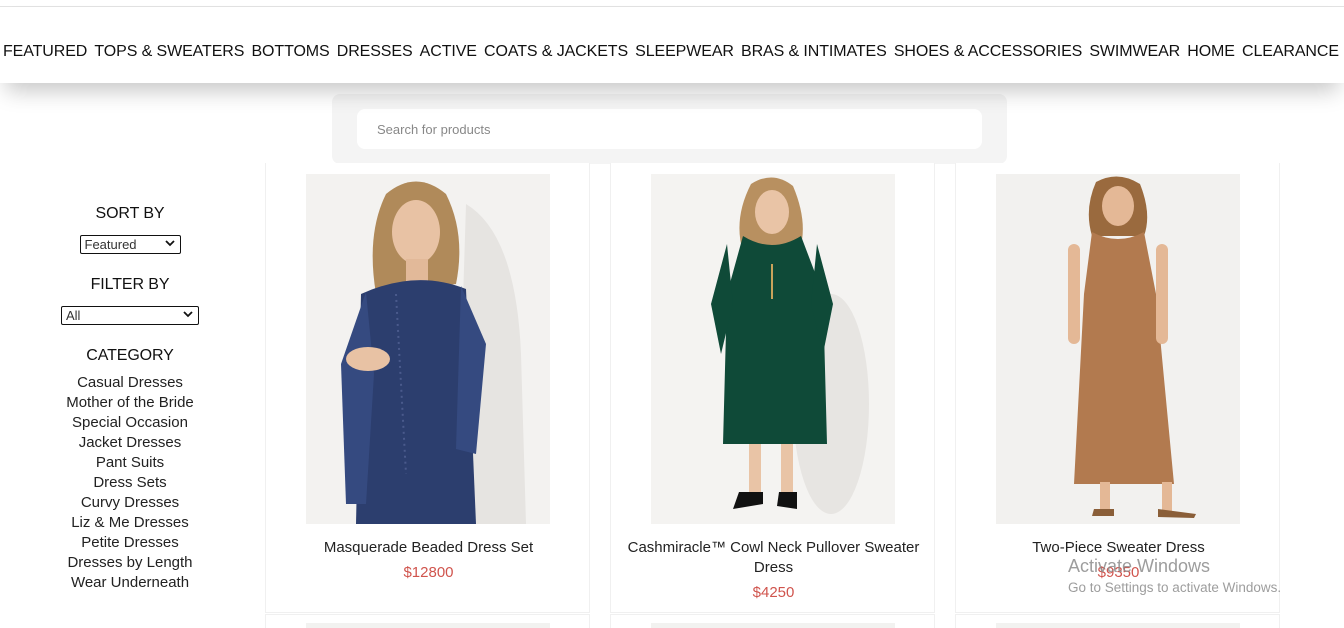 This screenshot has height=628, width=1344. I want to click on category-curvy-dresses: Curvy Dresses, so click(130, 503).